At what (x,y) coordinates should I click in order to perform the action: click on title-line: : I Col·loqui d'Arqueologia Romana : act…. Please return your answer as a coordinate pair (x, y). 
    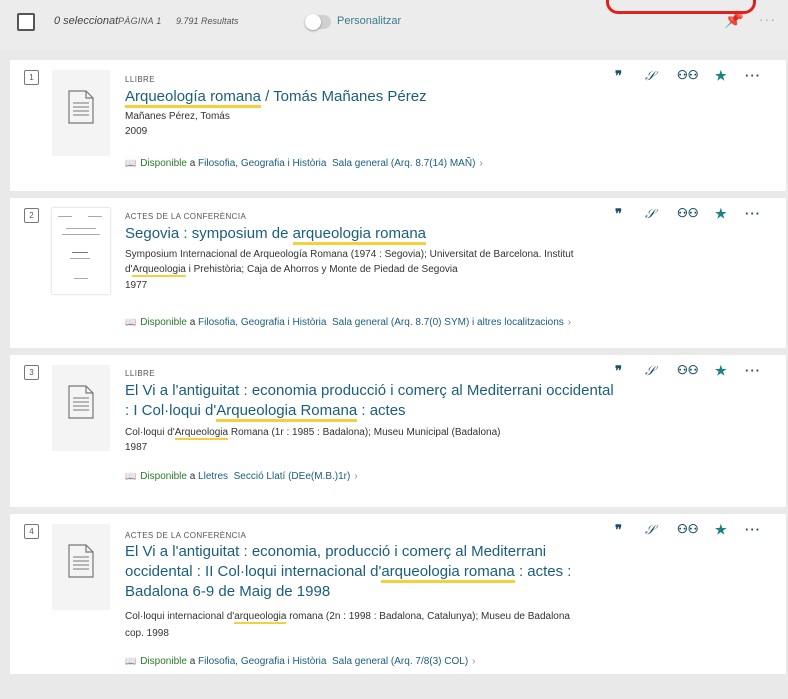
    Looking at the image, I should click on (385, 411).